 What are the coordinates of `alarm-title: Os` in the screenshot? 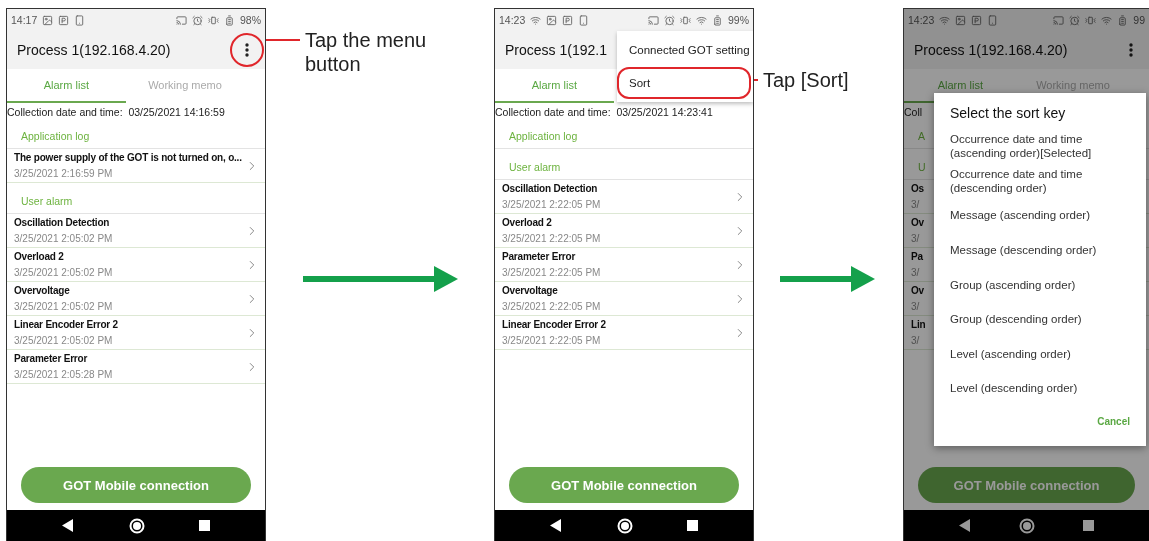 It's located at (917, 188).